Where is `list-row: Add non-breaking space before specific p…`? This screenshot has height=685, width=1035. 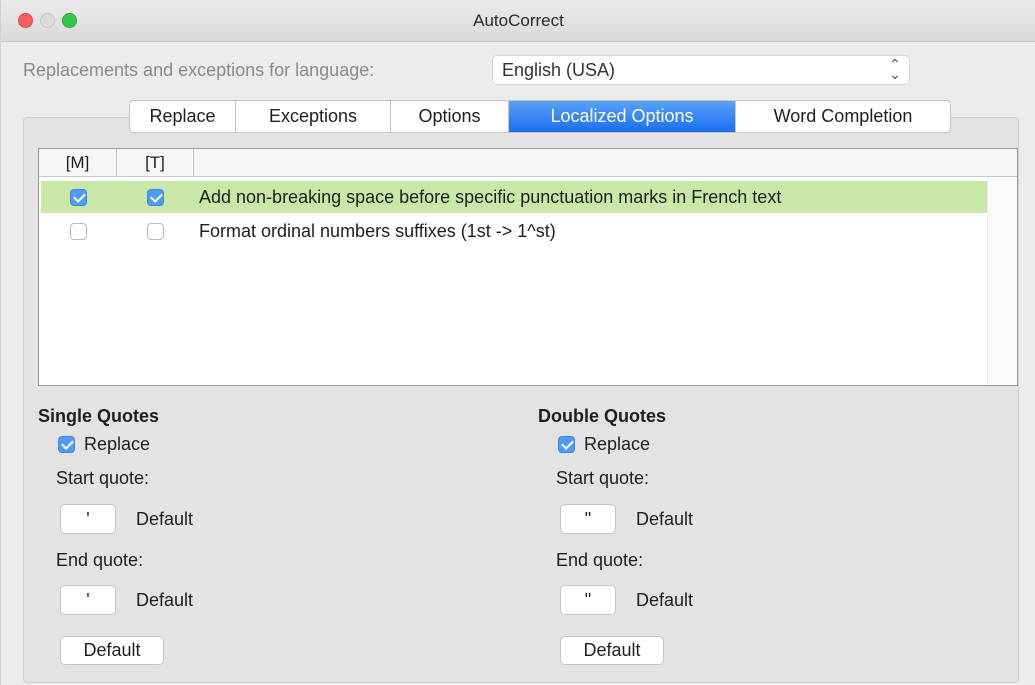 list-row: Add non-breaking space before specific p… is located at coordinates (515, 197).